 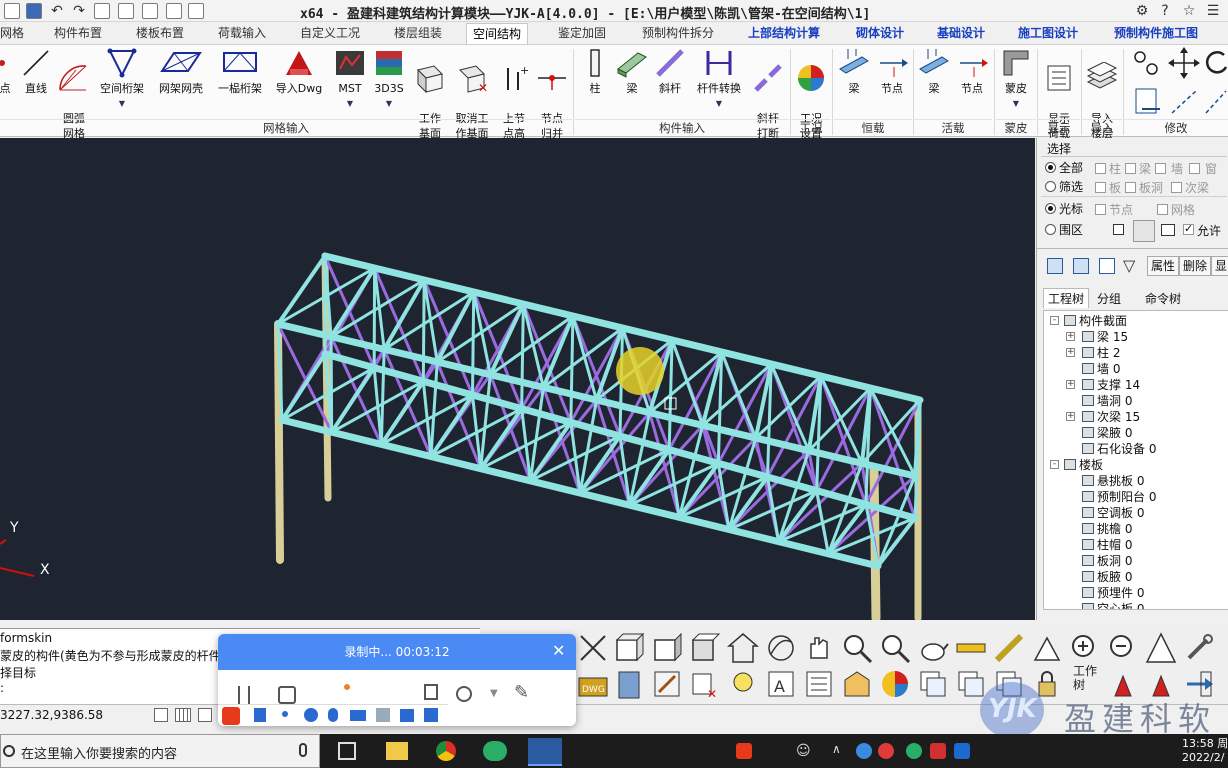 I want to click on column-button: 柱, so click(x=595, y=71).